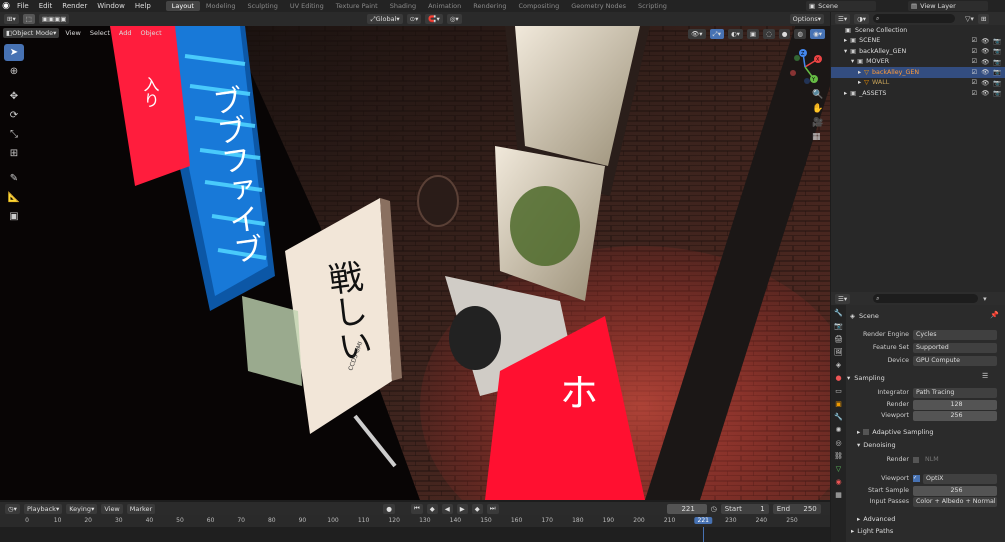  What do you see at coordinates (805, 67) in the screenshot?
I see `navigation-gizmo: X Y Z` at bounding box center [805, 67].